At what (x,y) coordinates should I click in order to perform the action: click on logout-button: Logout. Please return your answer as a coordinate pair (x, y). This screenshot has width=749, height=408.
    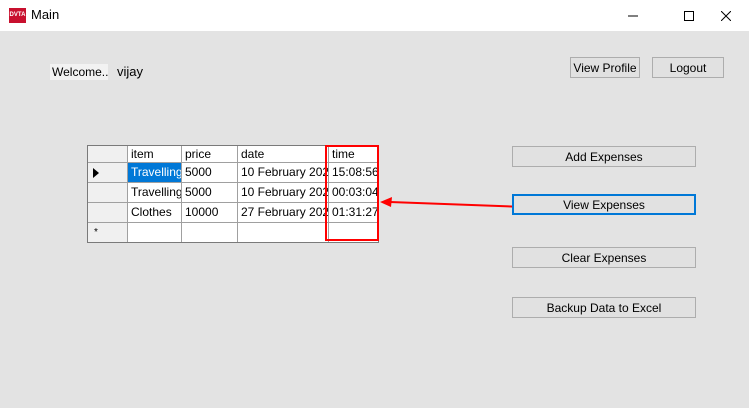
    Looking at the image, I should click on (688, 67).